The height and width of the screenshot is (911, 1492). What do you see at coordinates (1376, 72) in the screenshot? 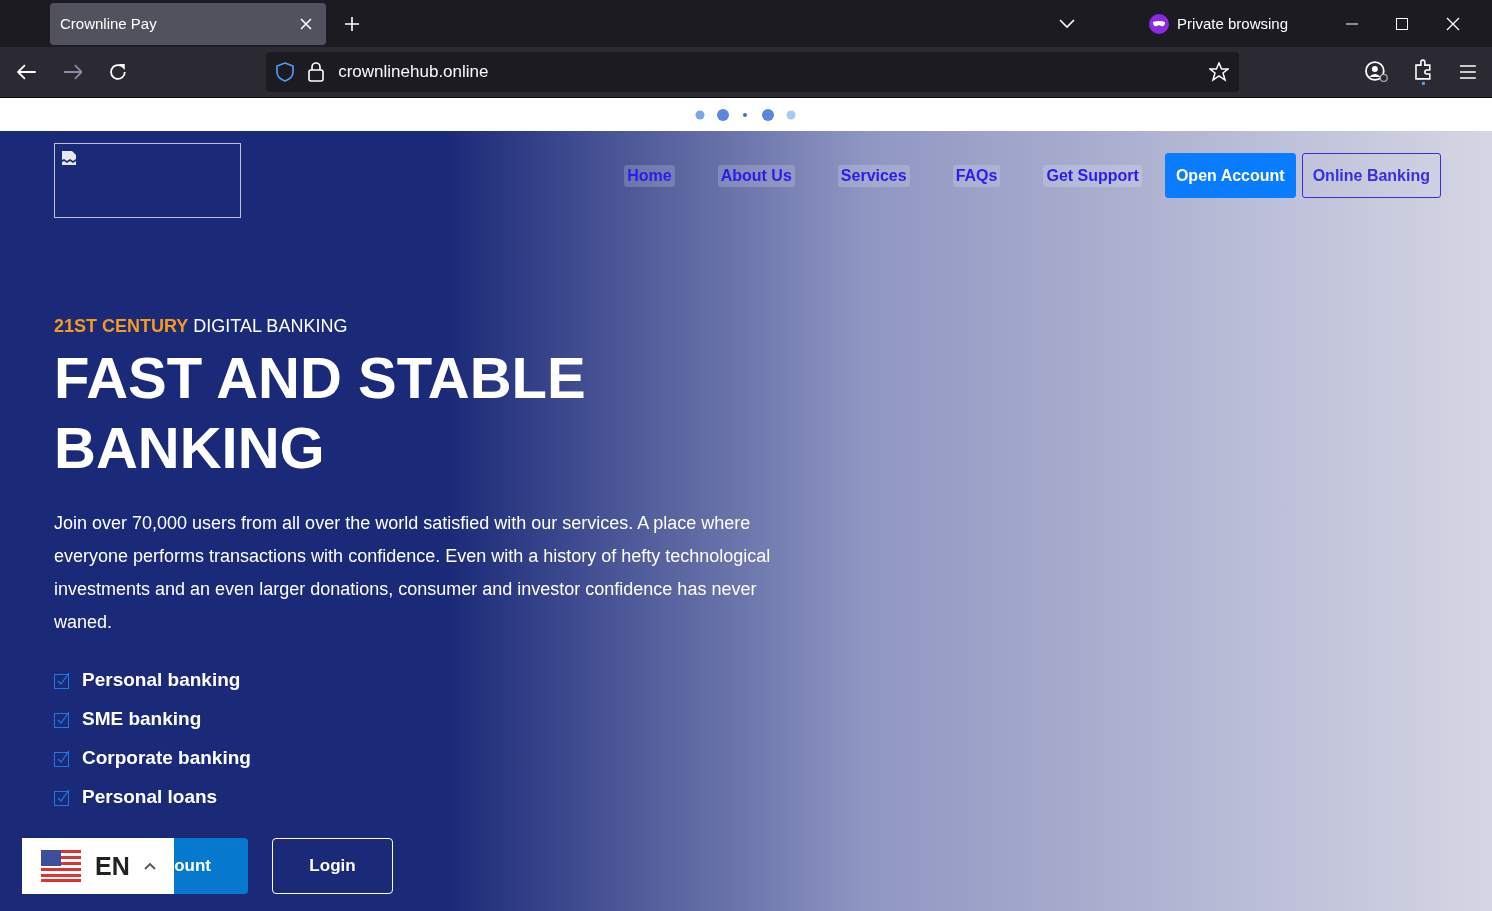
I see `account-icon` at bounding box center [1376, 72].